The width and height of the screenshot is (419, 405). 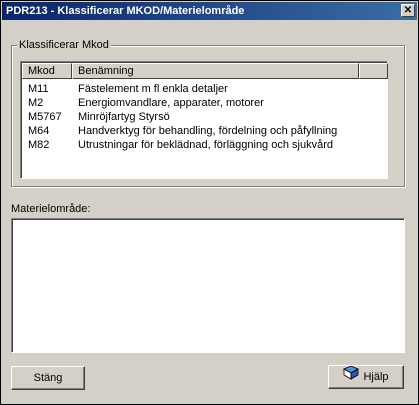 What do you see at coordinates (51, 209) in the screenshot?
I see `material-area-label: Materielområde:` at bounding box center [51, 209].